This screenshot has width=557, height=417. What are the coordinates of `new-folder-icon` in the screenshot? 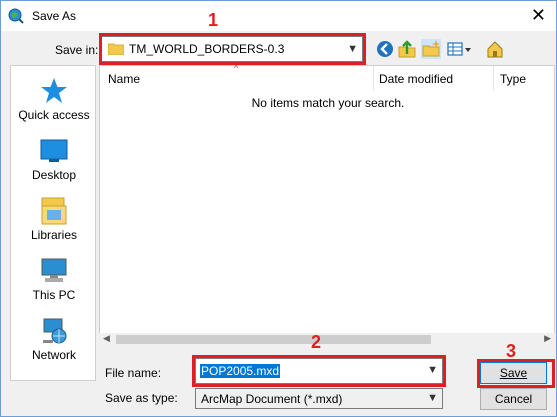 It's located at (431, 49).